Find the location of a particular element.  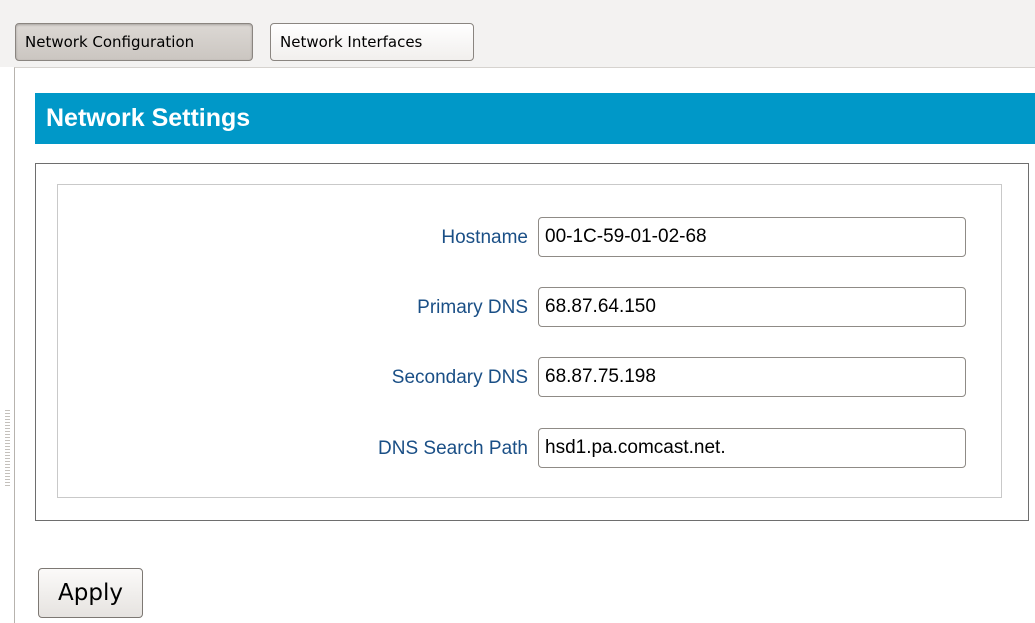

primary-dns-label: Primary DNS is located at coordinates (472, 307).